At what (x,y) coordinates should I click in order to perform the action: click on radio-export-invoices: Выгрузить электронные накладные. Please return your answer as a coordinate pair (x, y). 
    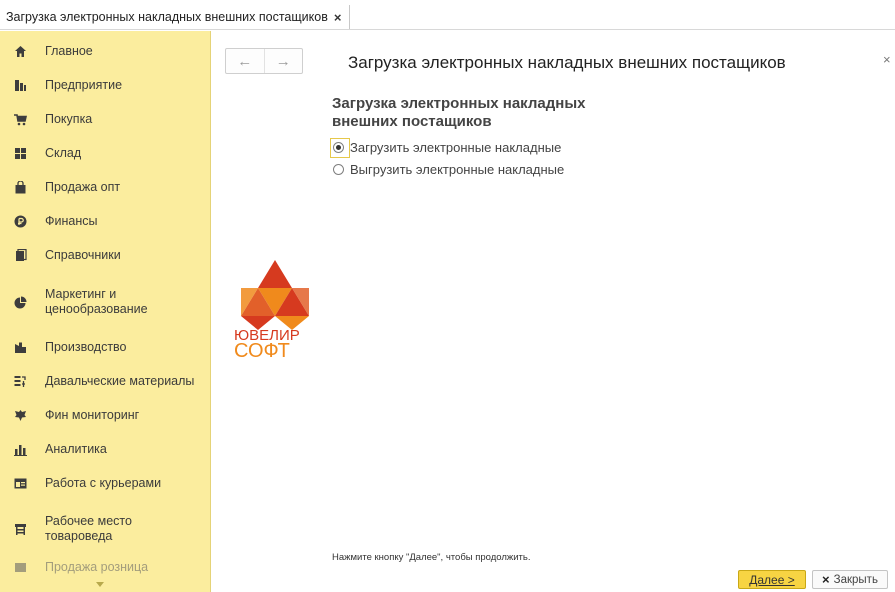
    Looking at the image, I should click on (448, 169).